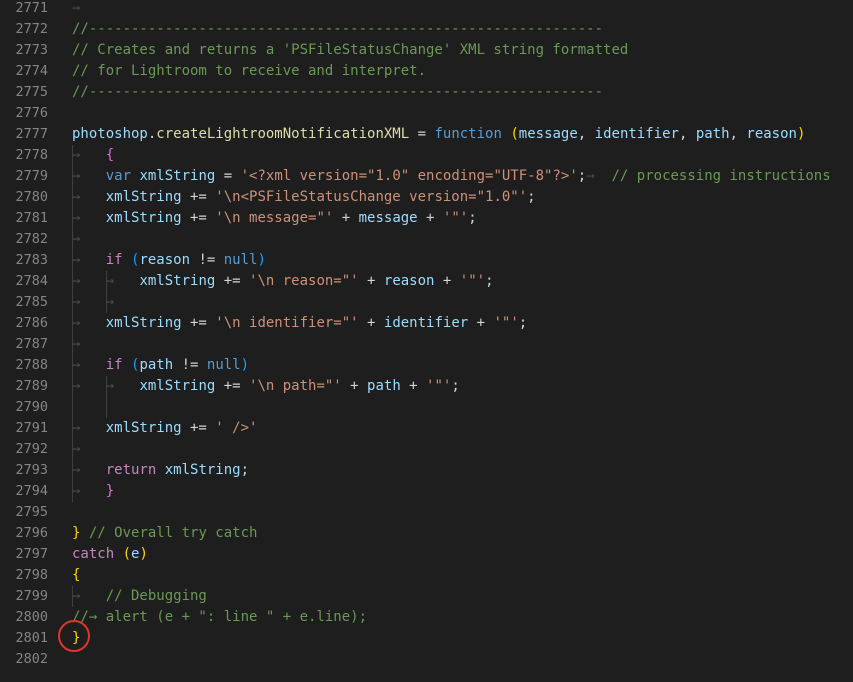 The width and height of the screenshot is (853, 682). What do you see at coordinates (426, 659) in the screenshot?
I see `code-line: 2802` at bounding box center [426, 659].